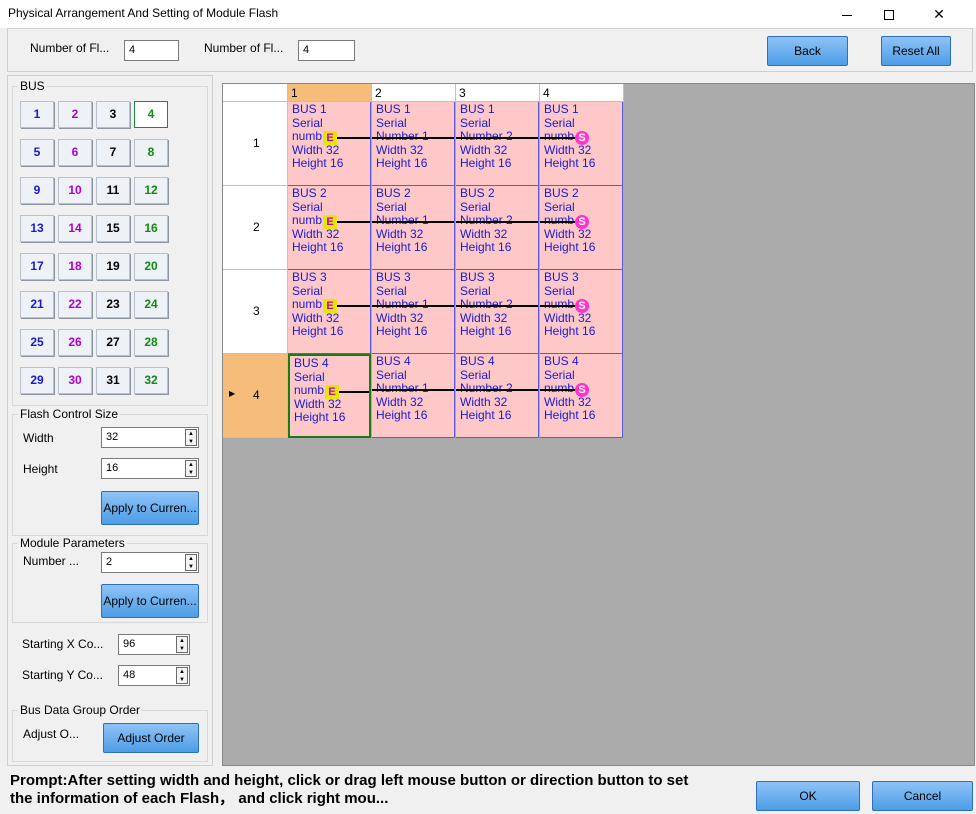  I want to click on flash-cell: BUS 3 Serial Number 2 Width 32 Height 16, so click(497, 312).